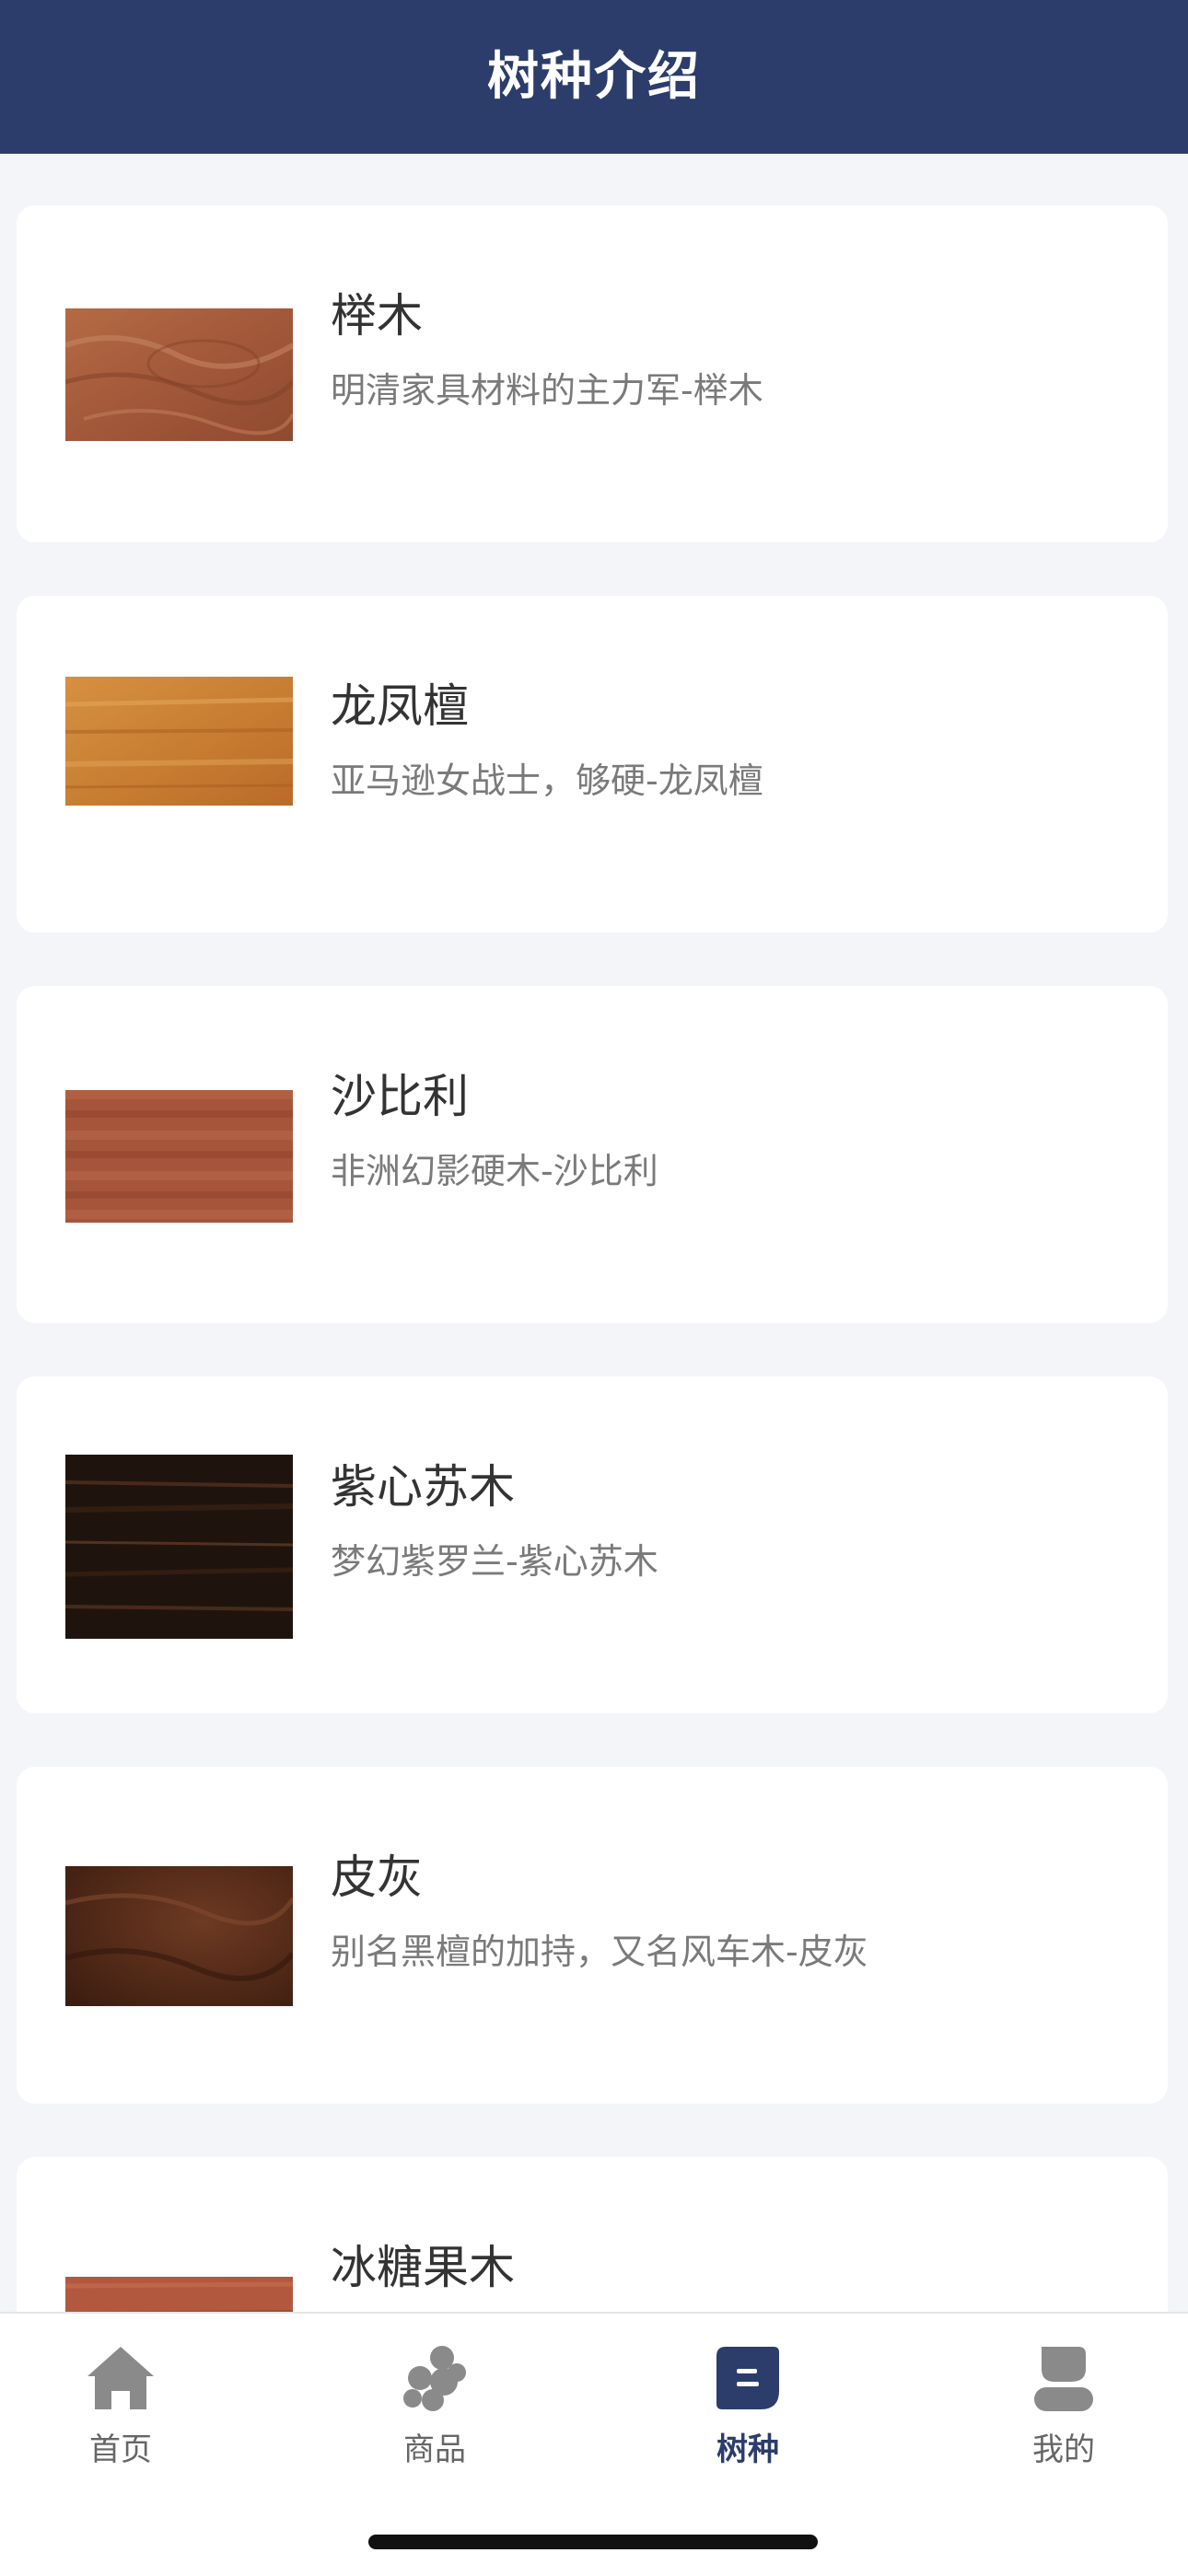 The height and width of the screenshot is (2576, 1188). What do you see at coordinates (179, 1547) in the screenshot?
I see `purpleheart-swatch` at bounding box center [179, 1547].